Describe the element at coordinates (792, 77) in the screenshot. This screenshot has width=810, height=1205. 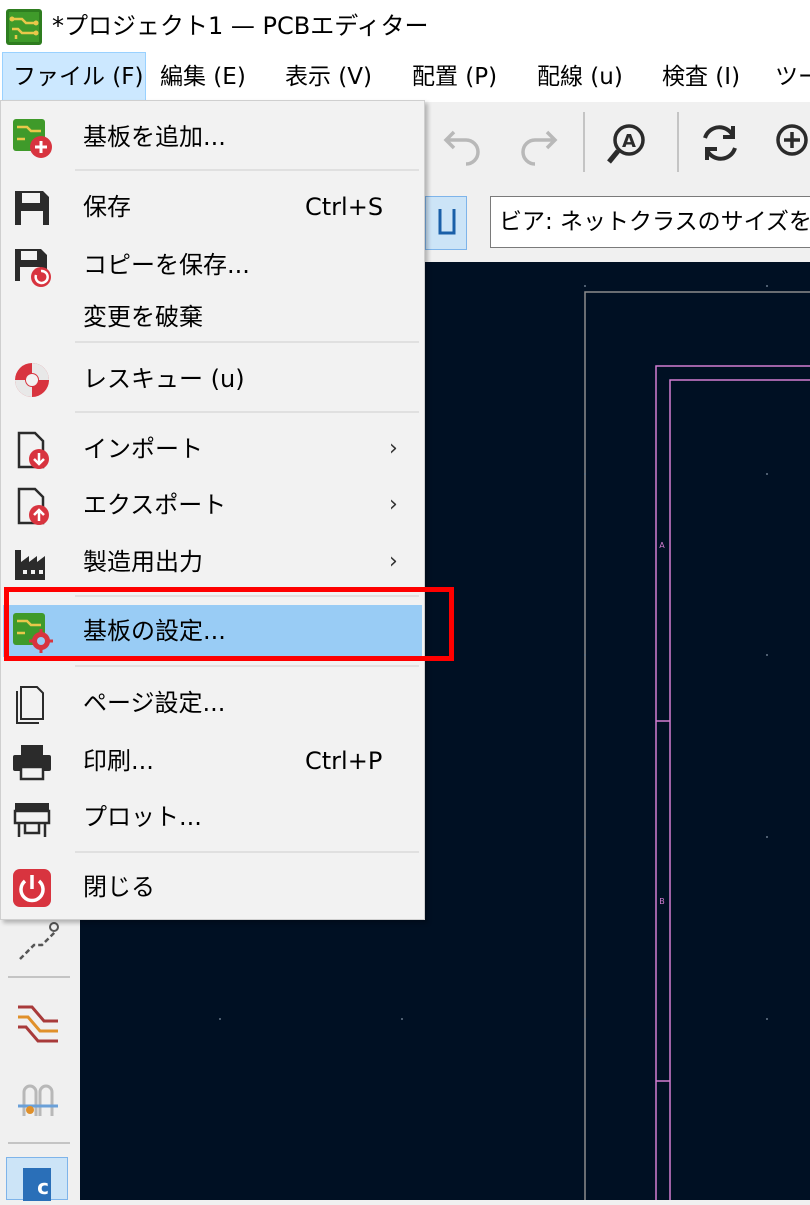
I see `menu-tools: ツー` at that location.